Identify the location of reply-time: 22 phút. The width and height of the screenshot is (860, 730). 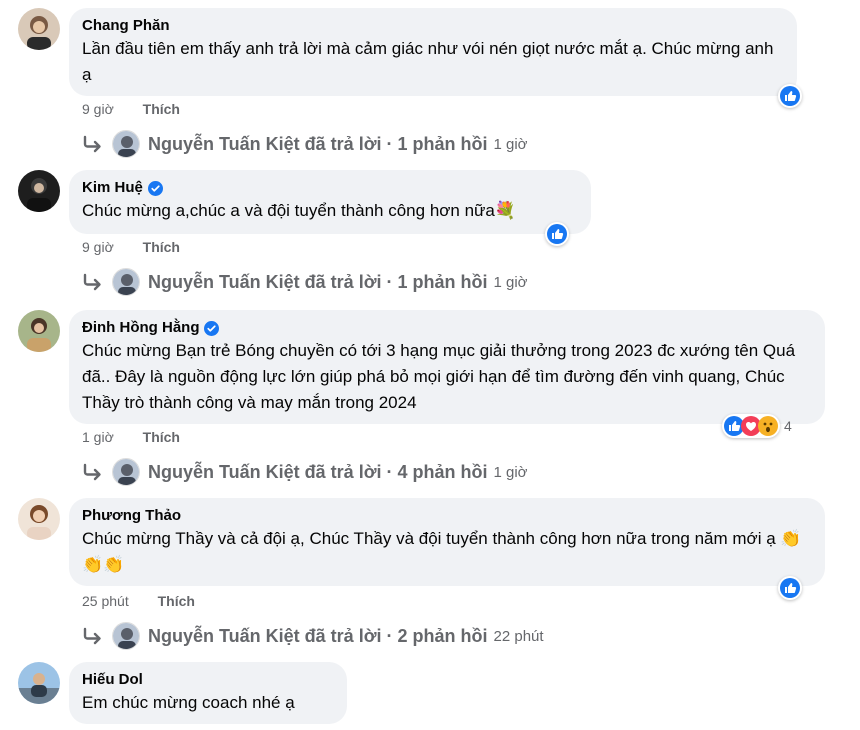
(518, 636).